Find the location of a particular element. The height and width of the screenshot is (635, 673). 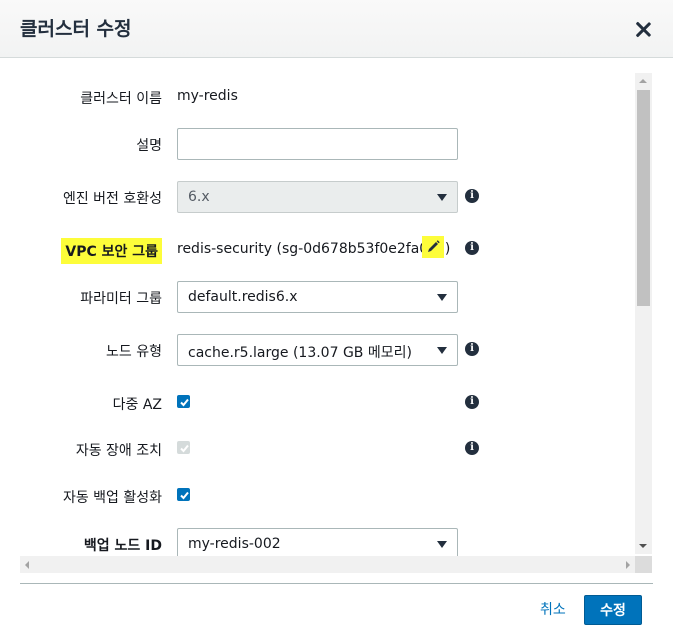

auto-backup-label: 자동 백업 활성화 is located at coordinates (112, 498).